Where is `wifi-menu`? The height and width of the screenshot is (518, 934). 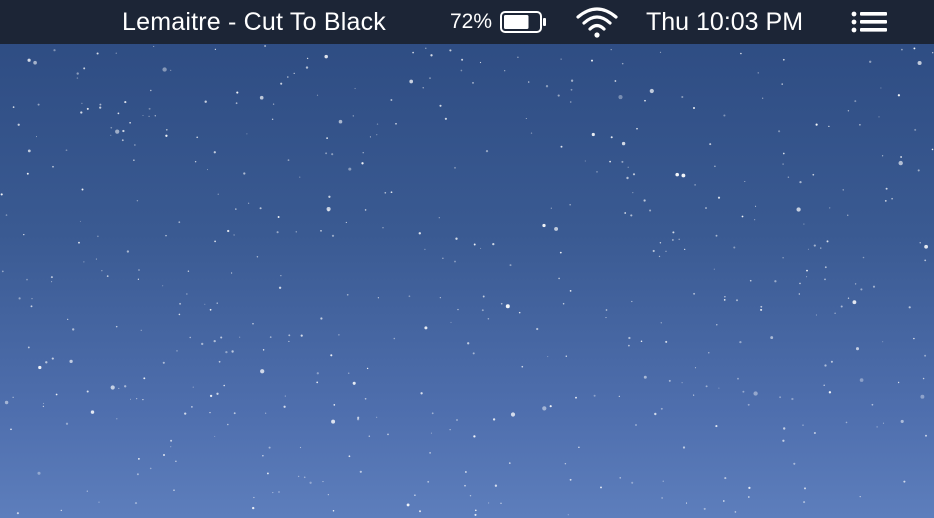 wifi-menu is located at coordinates (597, 22).